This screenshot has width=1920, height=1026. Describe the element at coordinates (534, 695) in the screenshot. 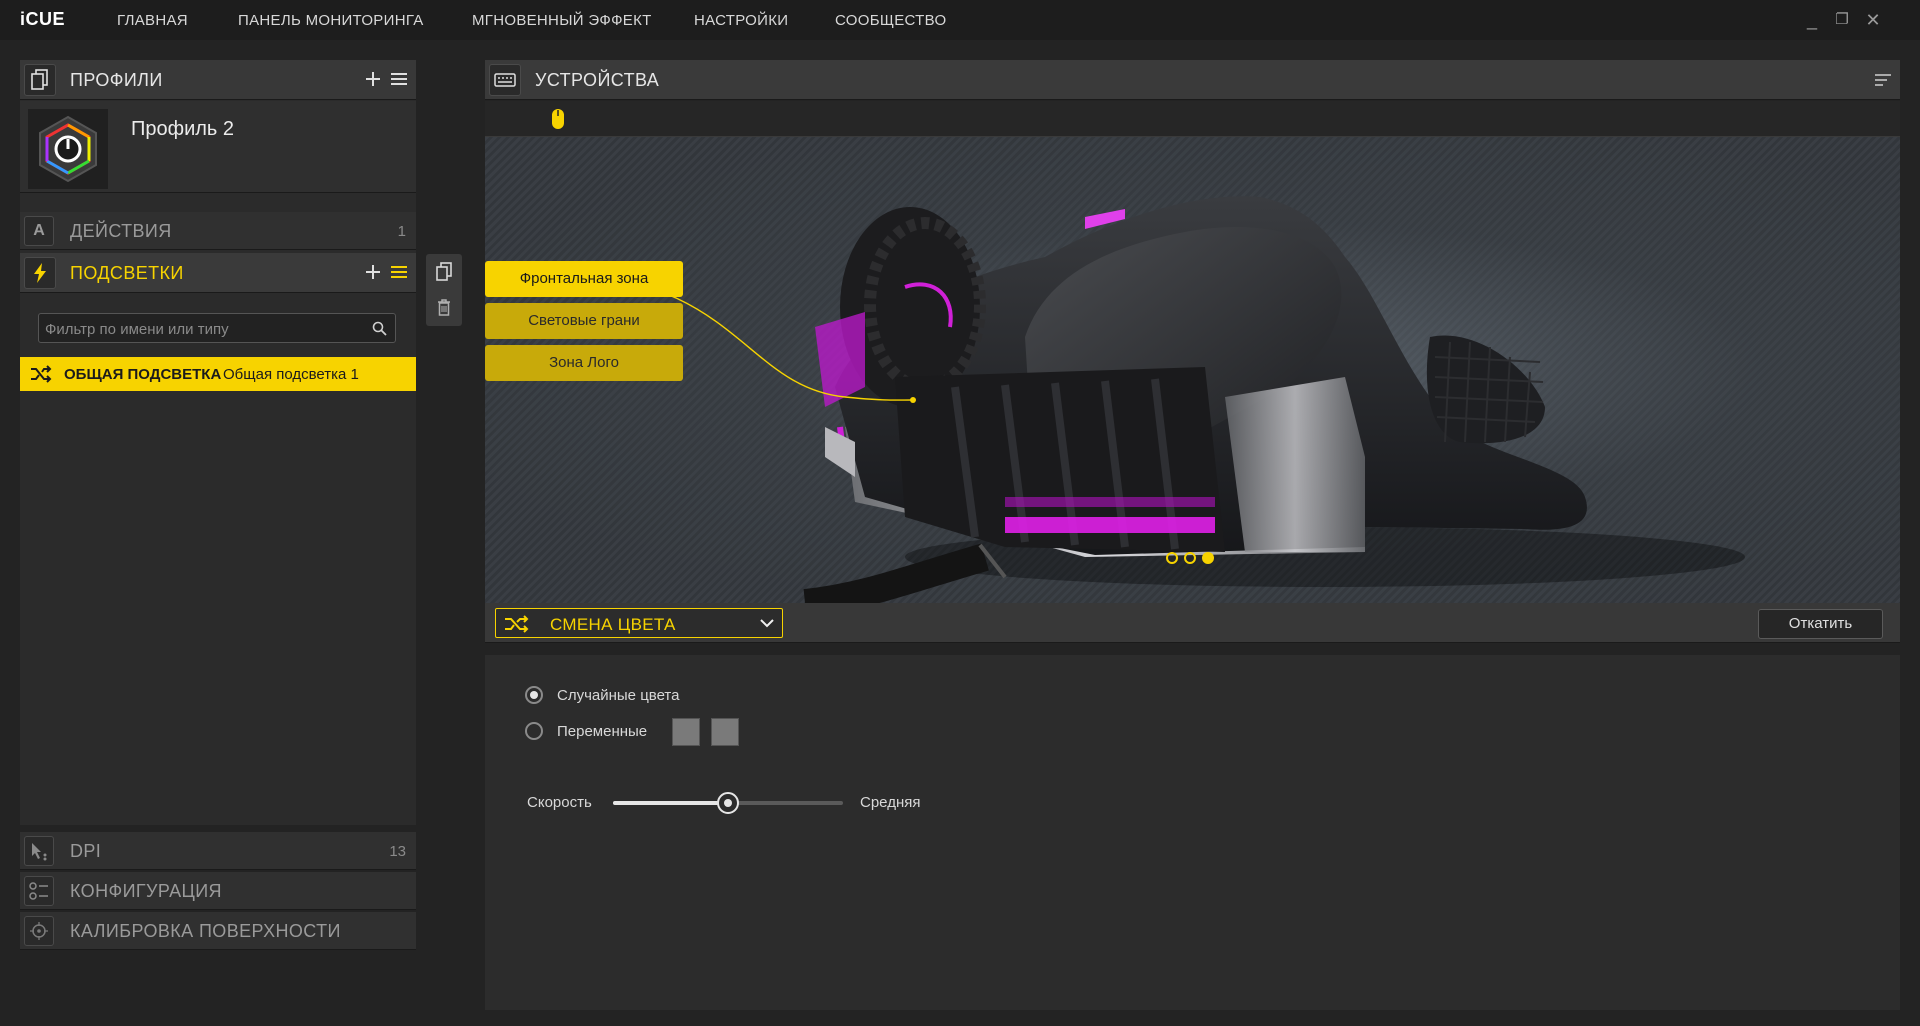

I see `random-colors-radio` at that location.